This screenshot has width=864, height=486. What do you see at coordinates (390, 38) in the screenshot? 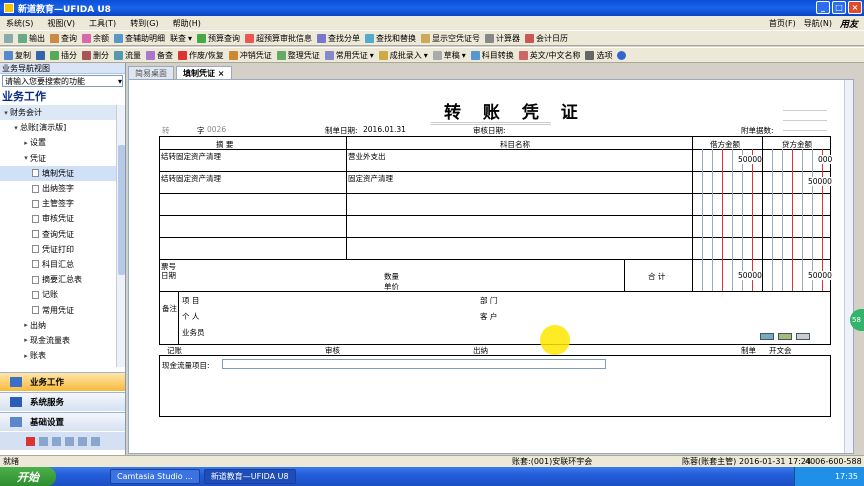
I see `find-replace-button: 查找和替换` at bounding box center [390, 38].